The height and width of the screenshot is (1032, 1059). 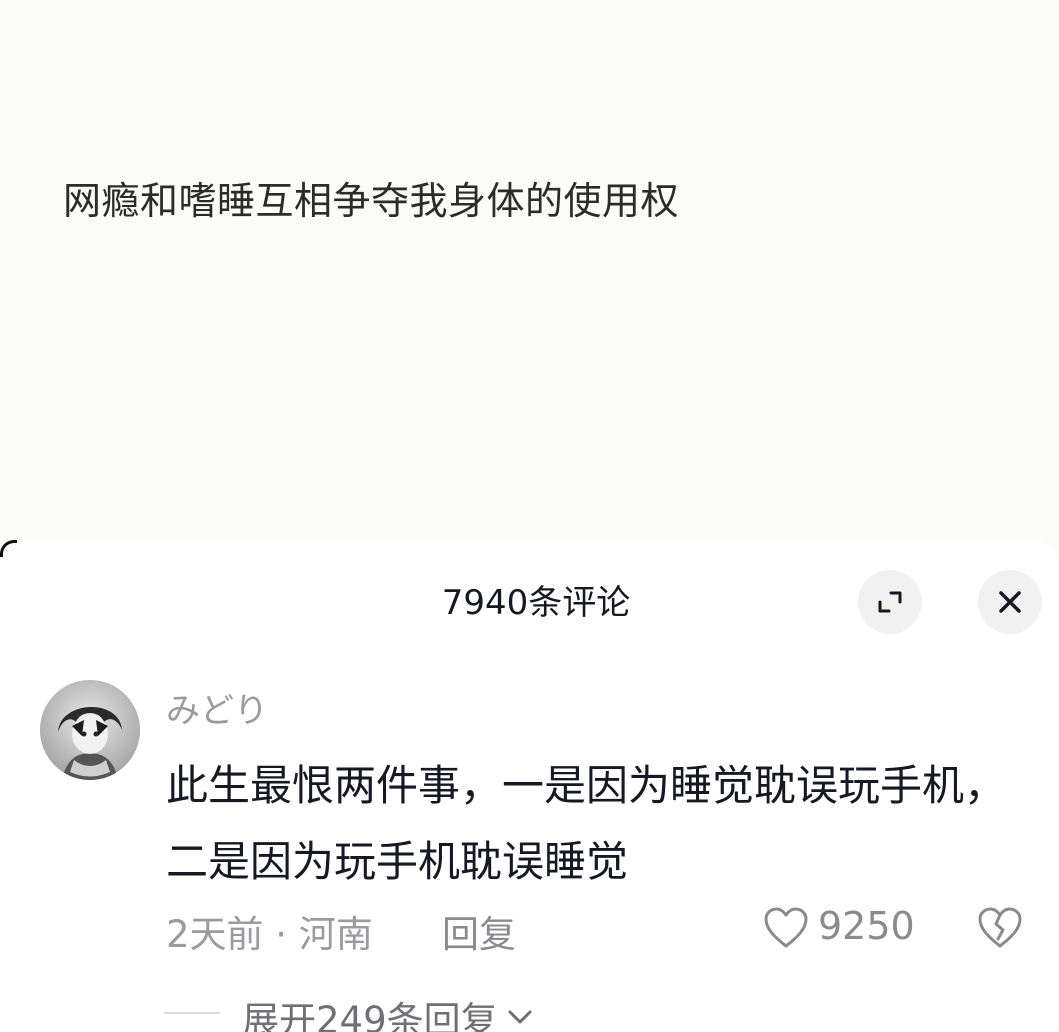 What do you see at coordinates (520, 1017) in the screenshot?
I see `chevron-down-icon` at bounding box center [520, 1017].